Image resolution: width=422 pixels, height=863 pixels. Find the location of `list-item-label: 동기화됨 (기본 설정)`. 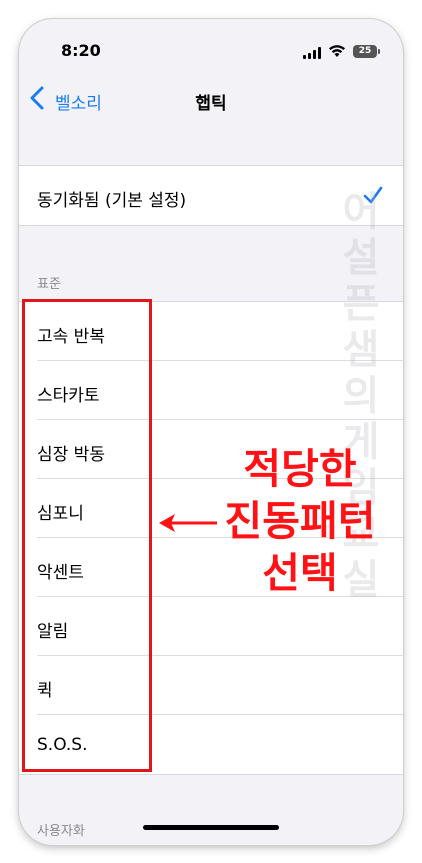

list-item-label: 동기화됨 (기본 설정) is located at coordinates (112, 201).